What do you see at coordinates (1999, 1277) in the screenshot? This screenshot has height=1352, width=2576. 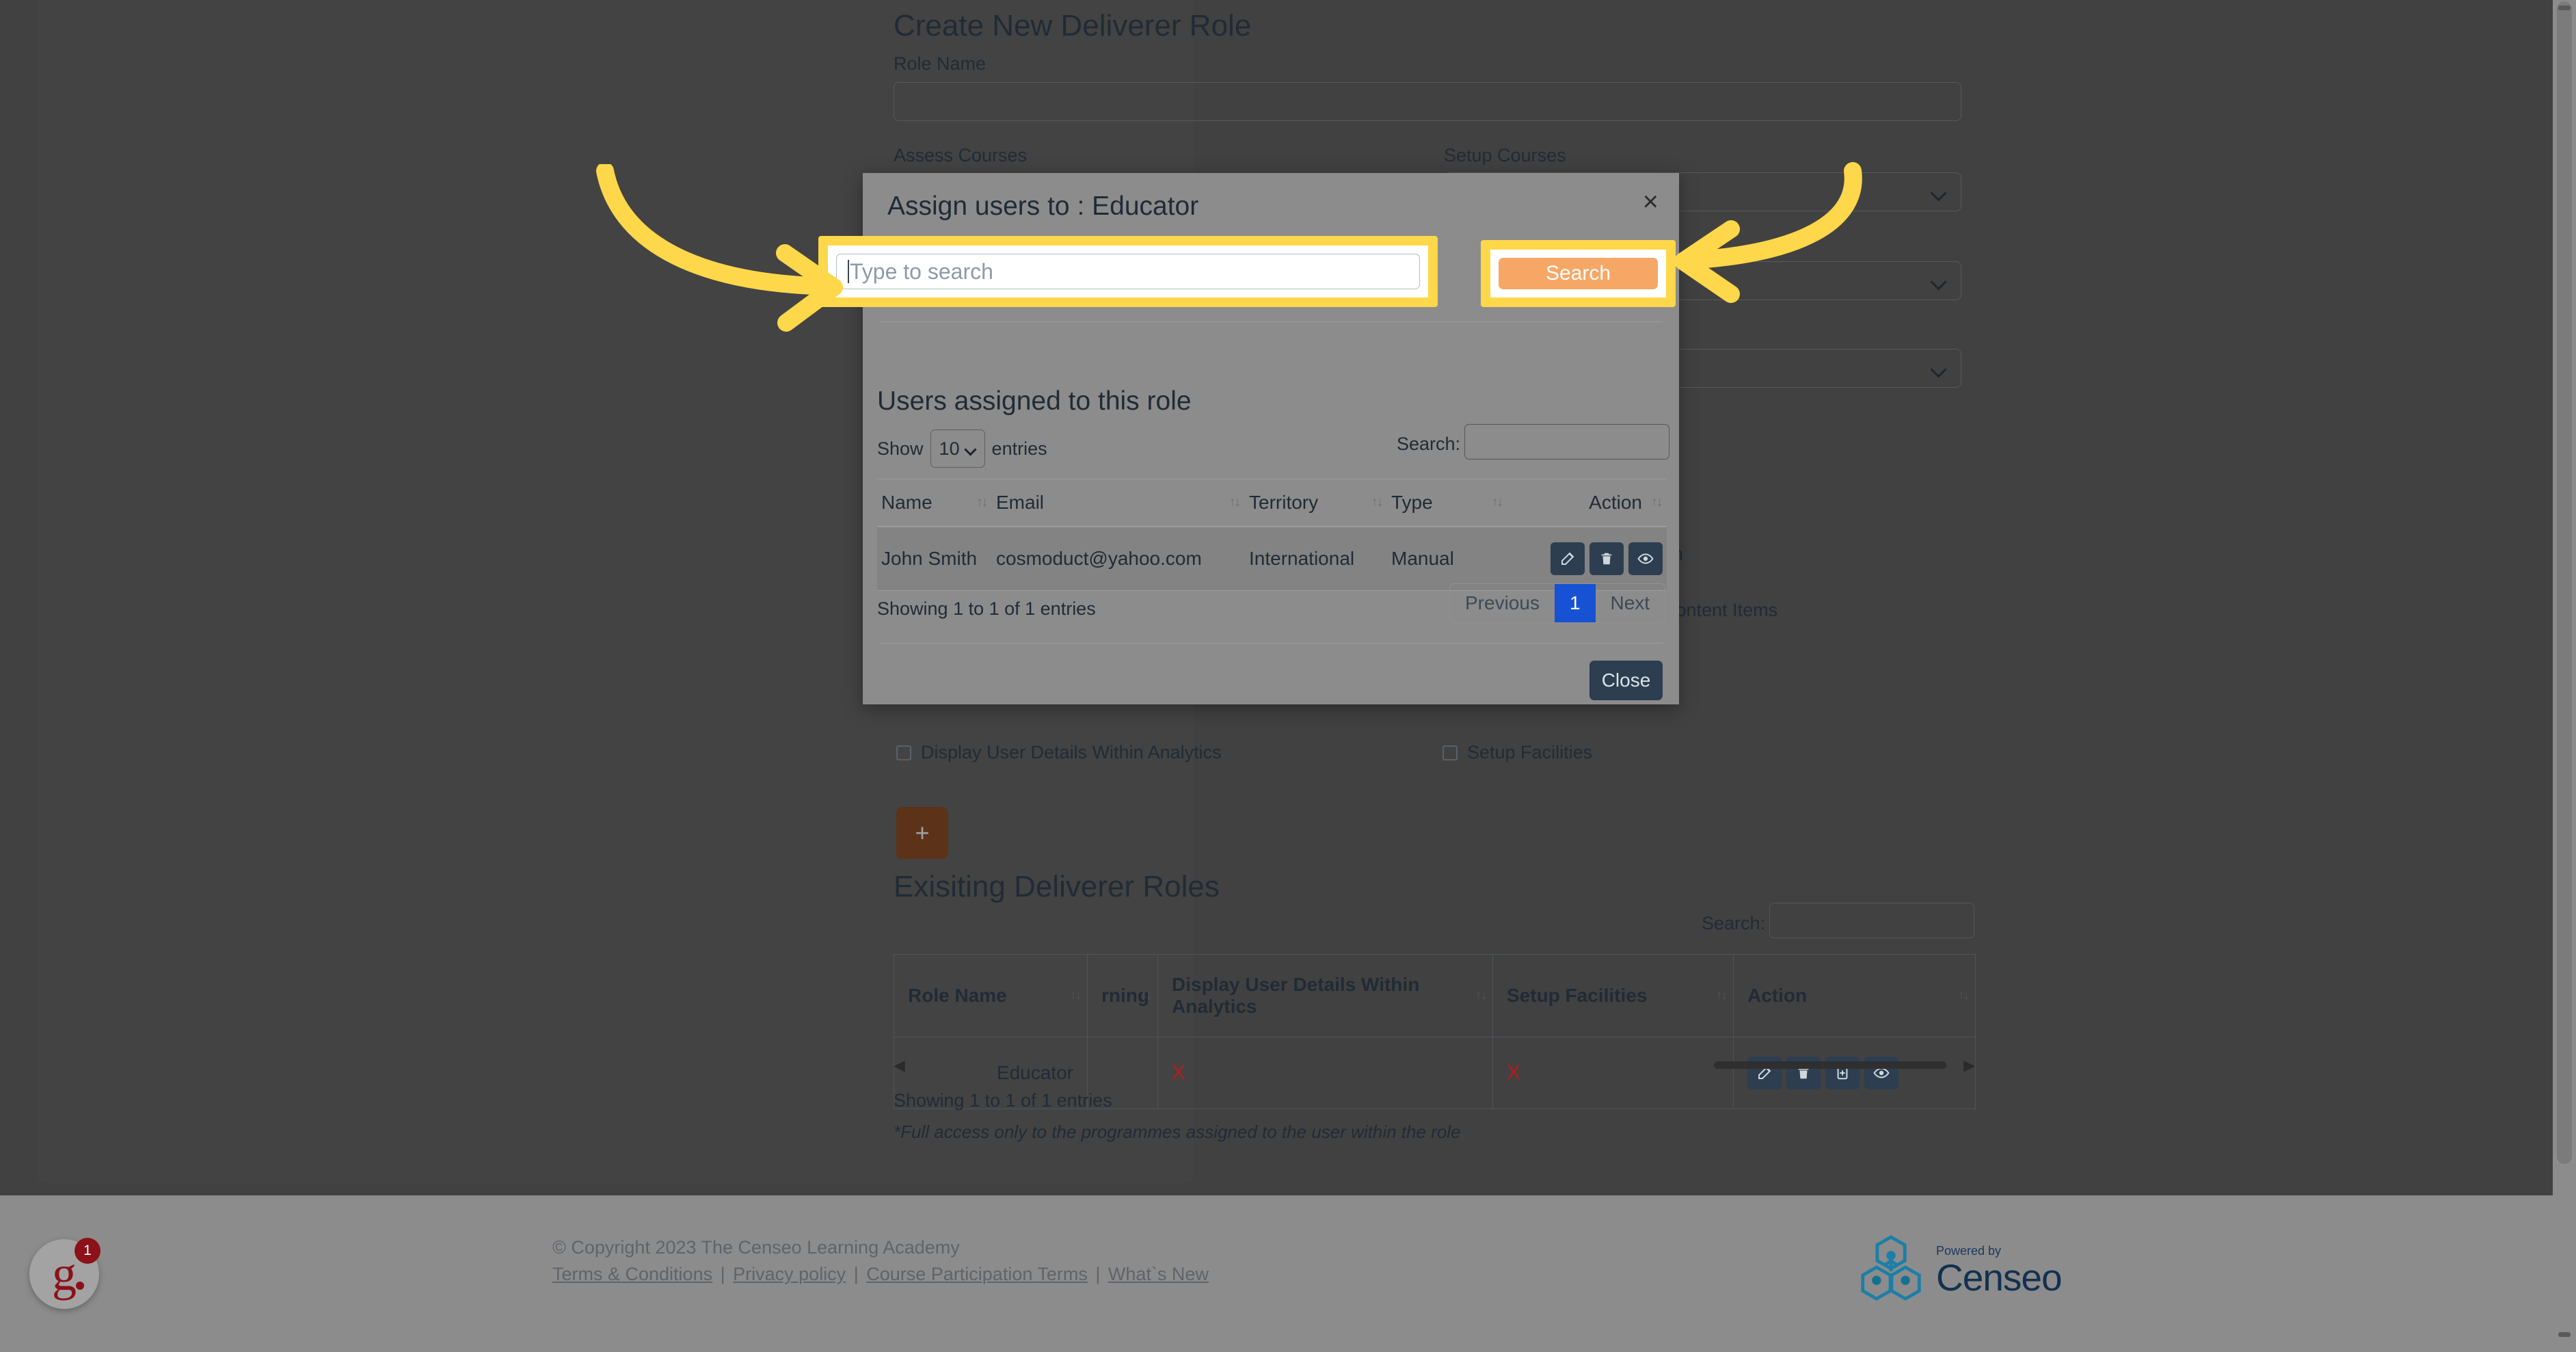 I see `censeo-brand-label: Censeo` at bounding box center [1999, 1277].